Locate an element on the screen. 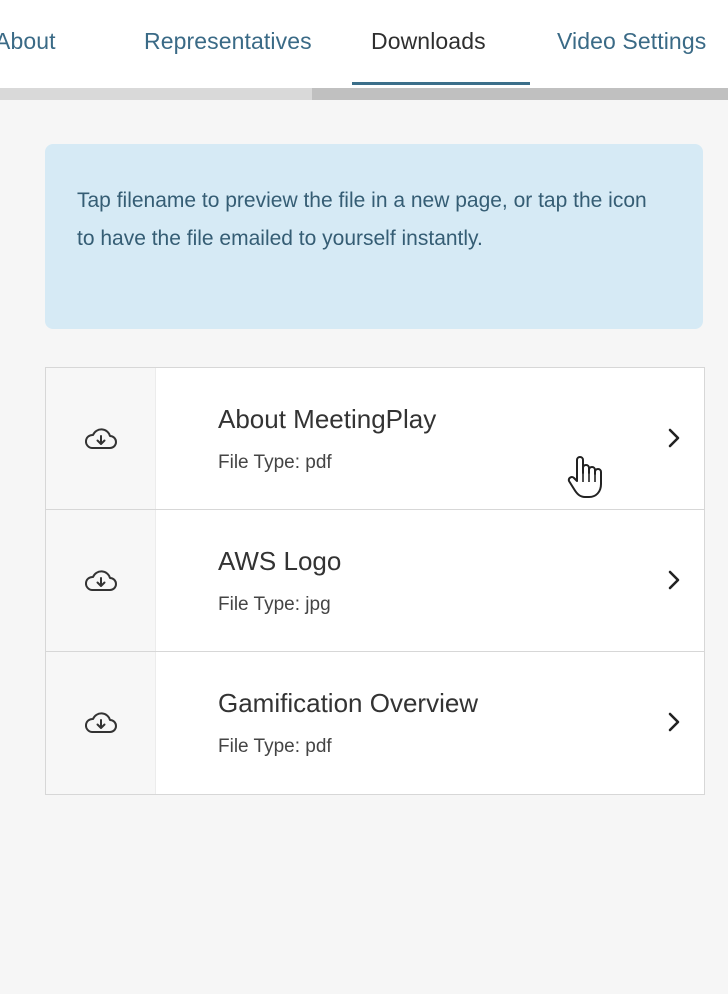 This screenshot has height=994, width=728. file-name-link: Gamification Overview is located at coordinates (348, 703).